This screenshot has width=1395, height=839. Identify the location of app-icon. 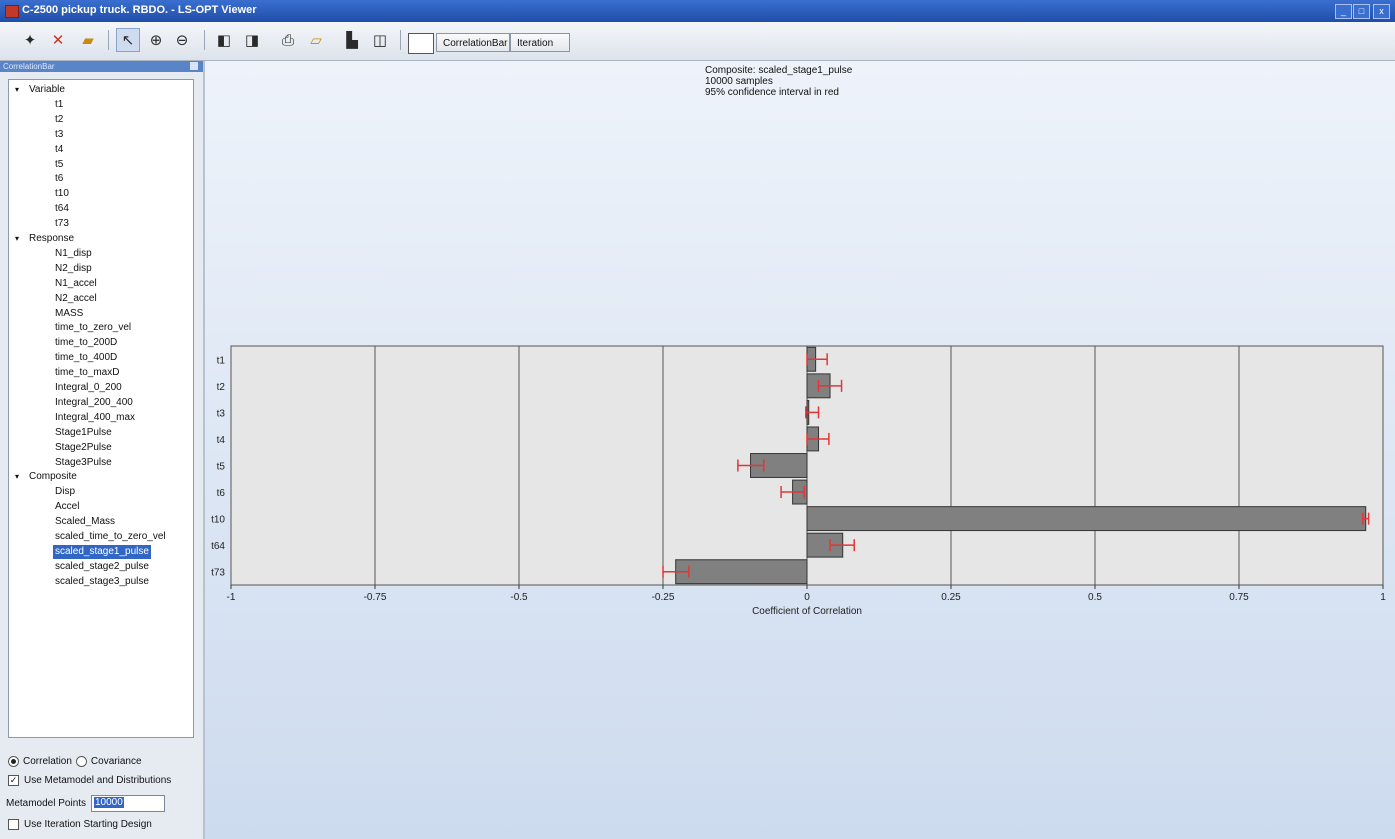
(12, 11).